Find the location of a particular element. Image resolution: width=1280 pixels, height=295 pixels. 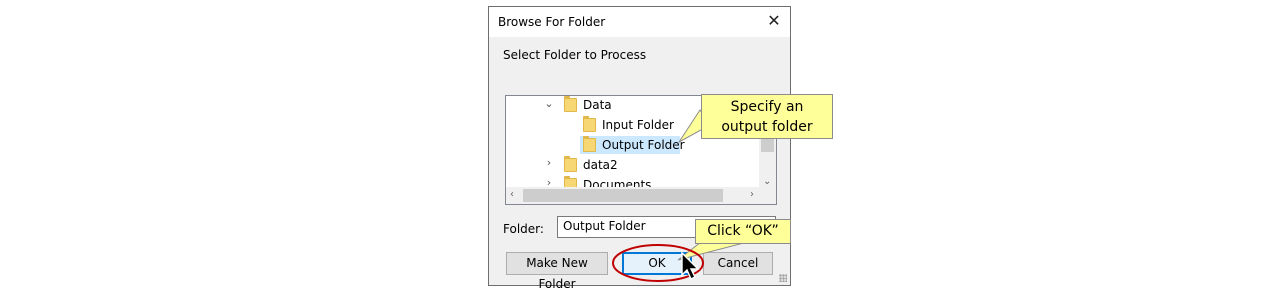

chevron-right-icon: › is located at coordinates (549, 162).